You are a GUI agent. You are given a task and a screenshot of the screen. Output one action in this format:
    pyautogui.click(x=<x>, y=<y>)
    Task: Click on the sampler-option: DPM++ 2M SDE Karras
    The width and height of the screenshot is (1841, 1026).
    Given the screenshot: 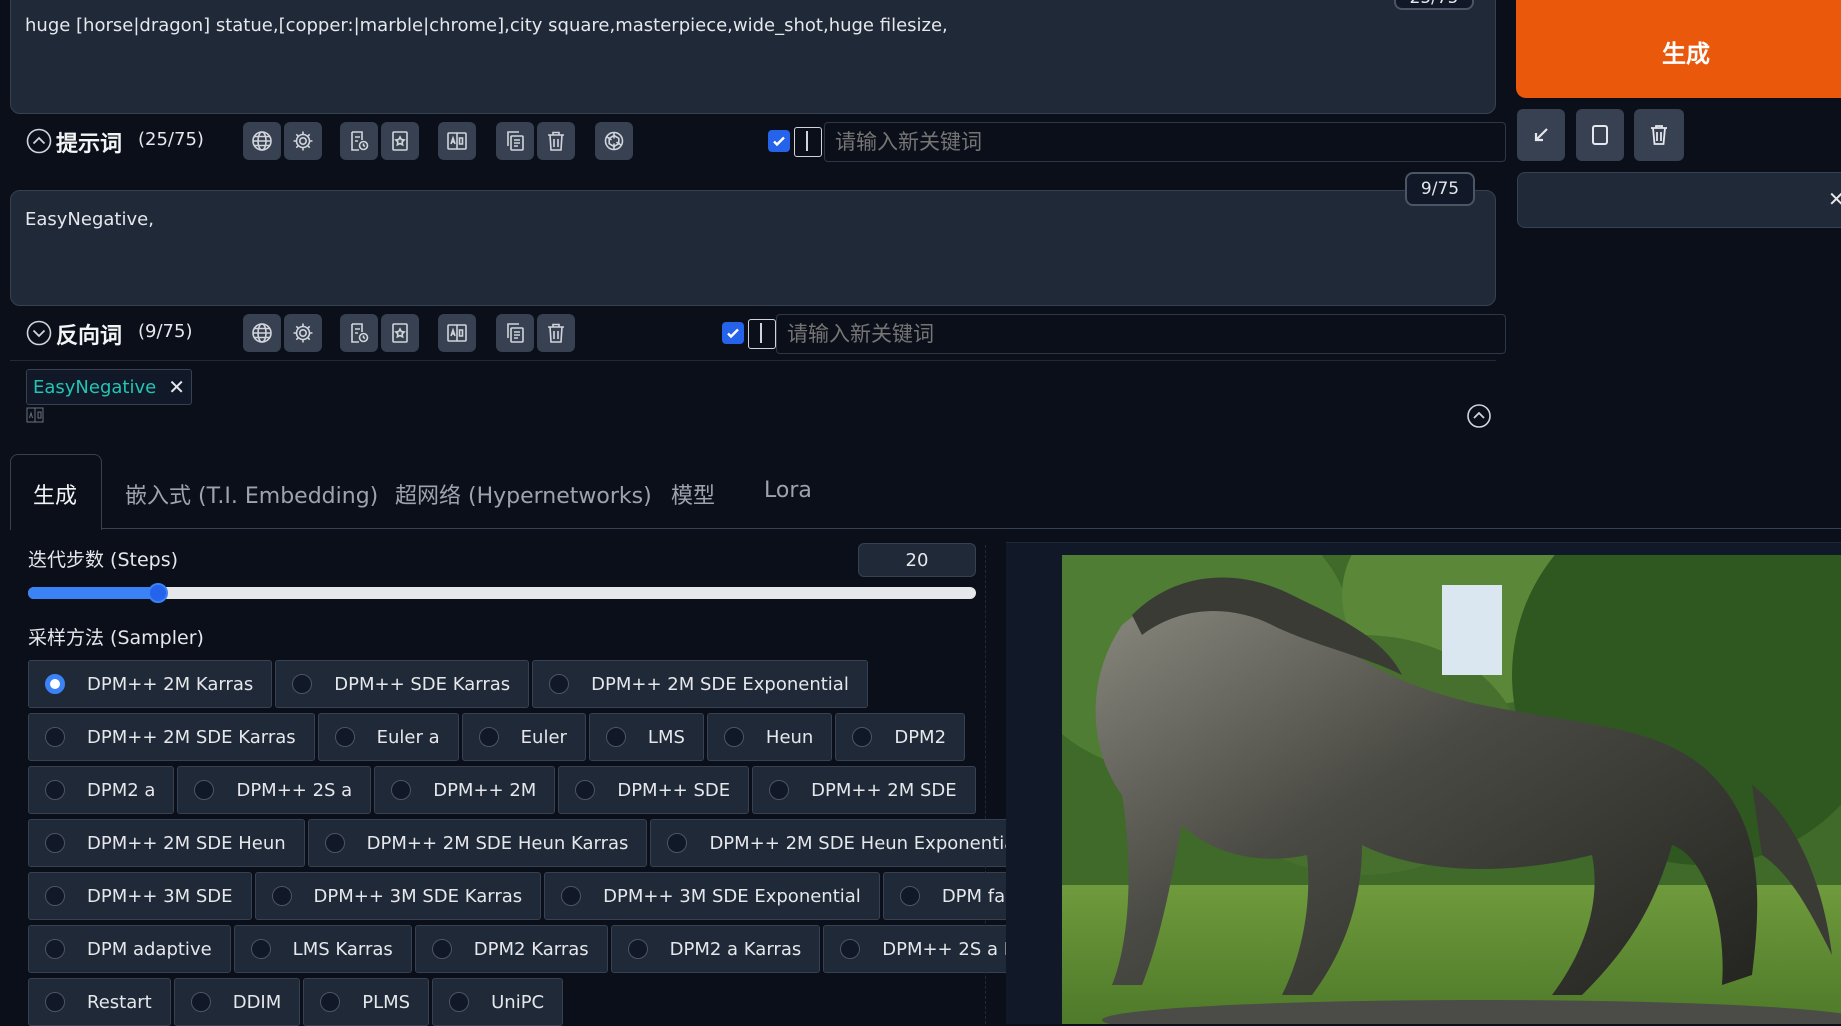 What is the action you would take?
    pyautogui.click(x=171, y=737)
    